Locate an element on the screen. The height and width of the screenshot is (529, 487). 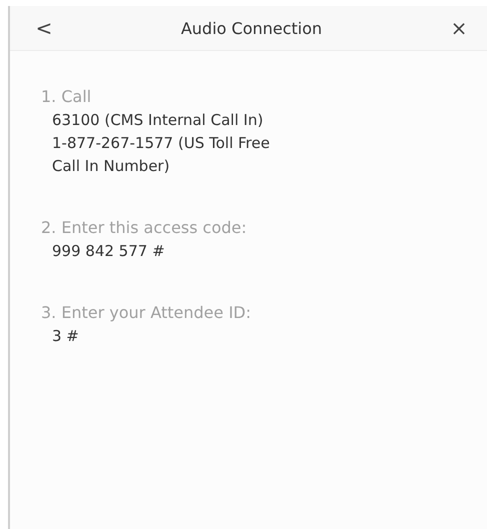
step-label: 2. Enter this access code: is located at coordinates (144, 228).